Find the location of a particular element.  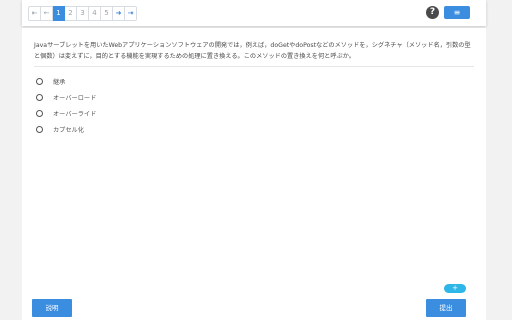

option-label: カプセル化 is located at coordinates (68, 130).